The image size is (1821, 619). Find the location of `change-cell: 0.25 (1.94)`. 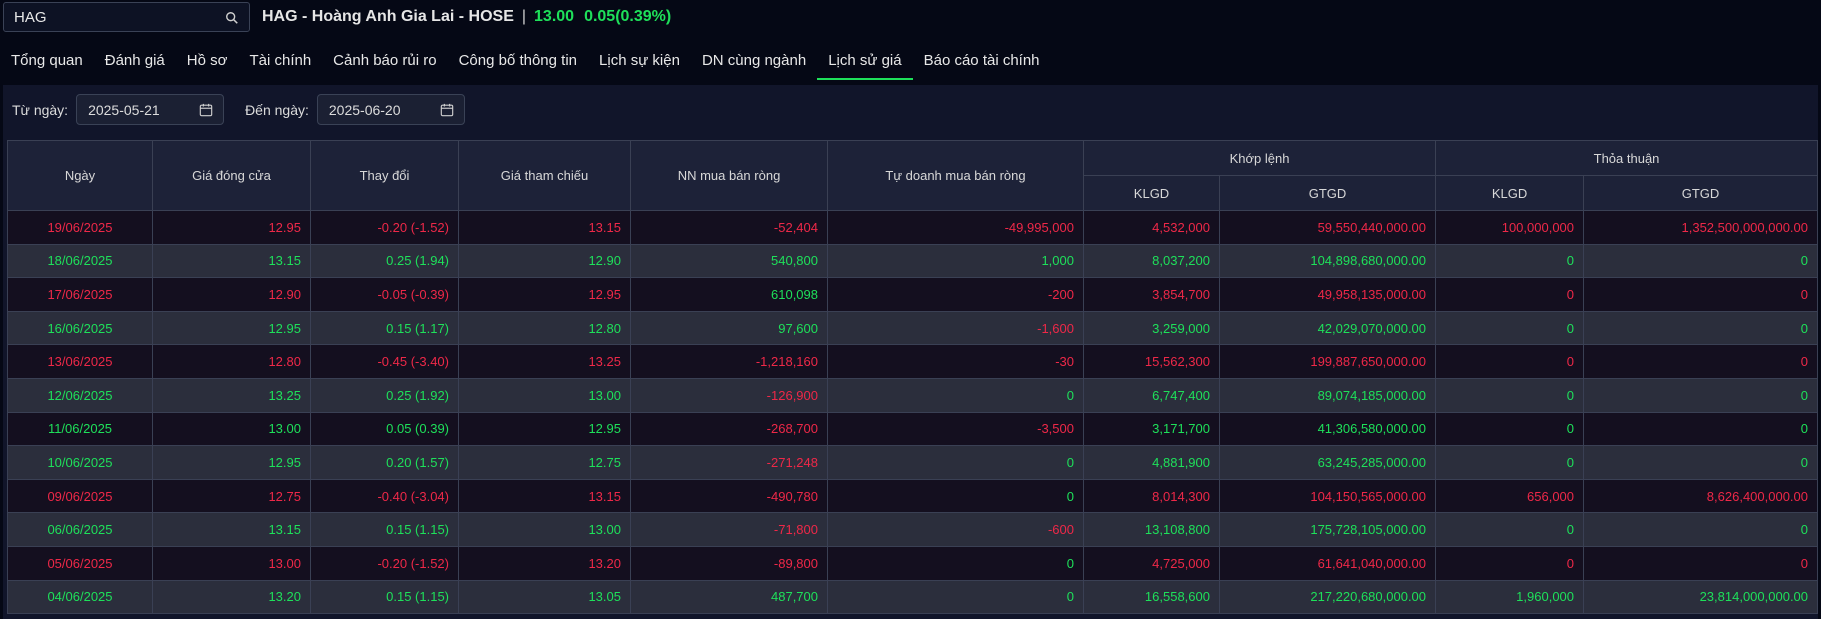

change-cell: 0.25 (1.94) is located at coordinates (384, 261).